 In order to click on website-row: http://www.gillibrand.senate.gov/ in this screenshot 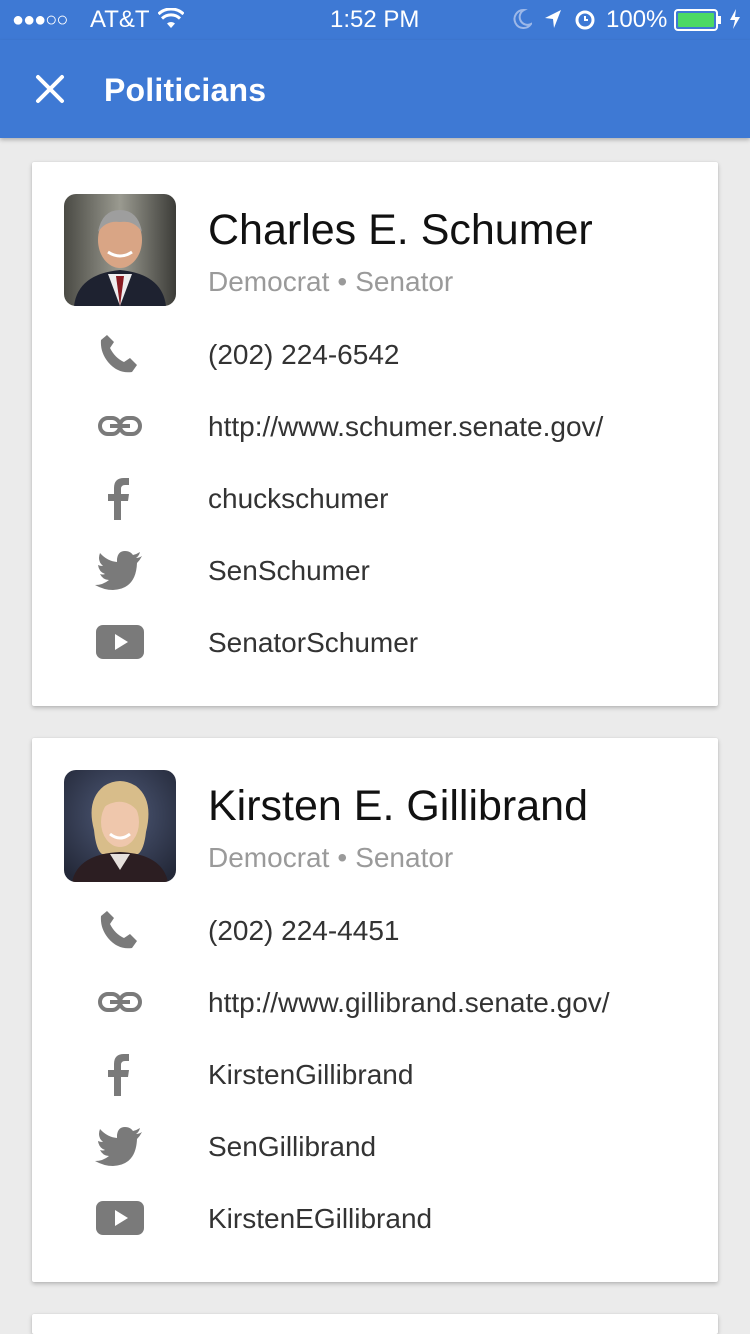, I will do `click(375, 1002)`.